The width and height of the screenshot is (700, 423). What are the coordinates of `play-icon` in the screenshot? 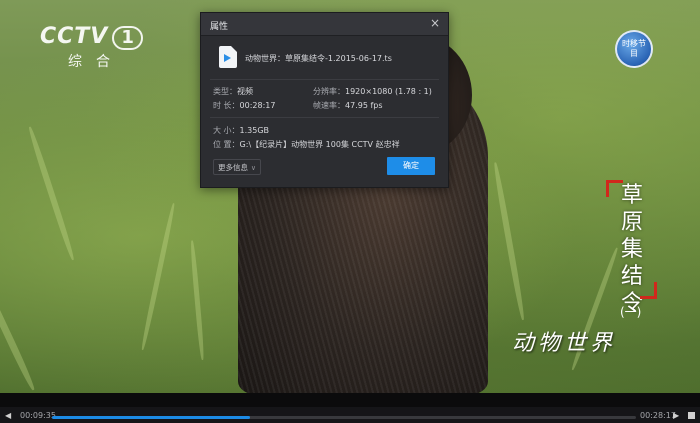 It's located at (227, 58).